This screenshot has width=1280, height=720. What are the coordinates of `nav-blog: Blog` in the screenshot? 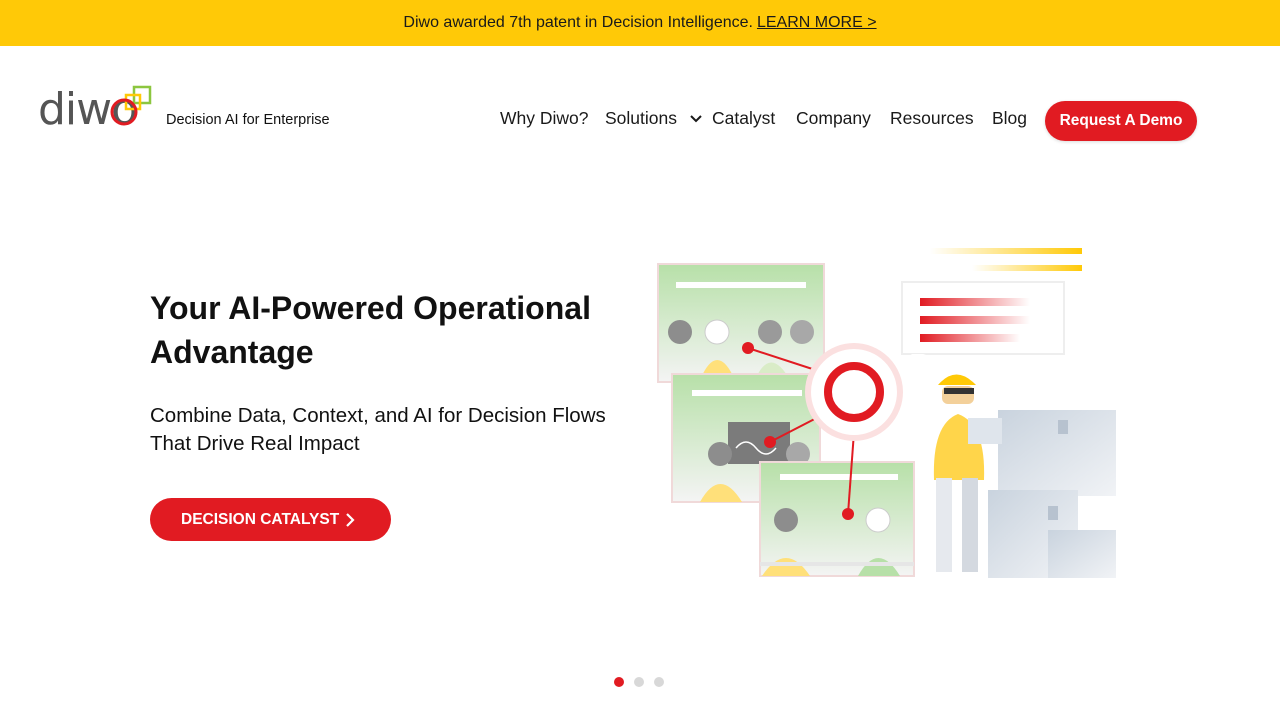 It's located at (1009, 118).